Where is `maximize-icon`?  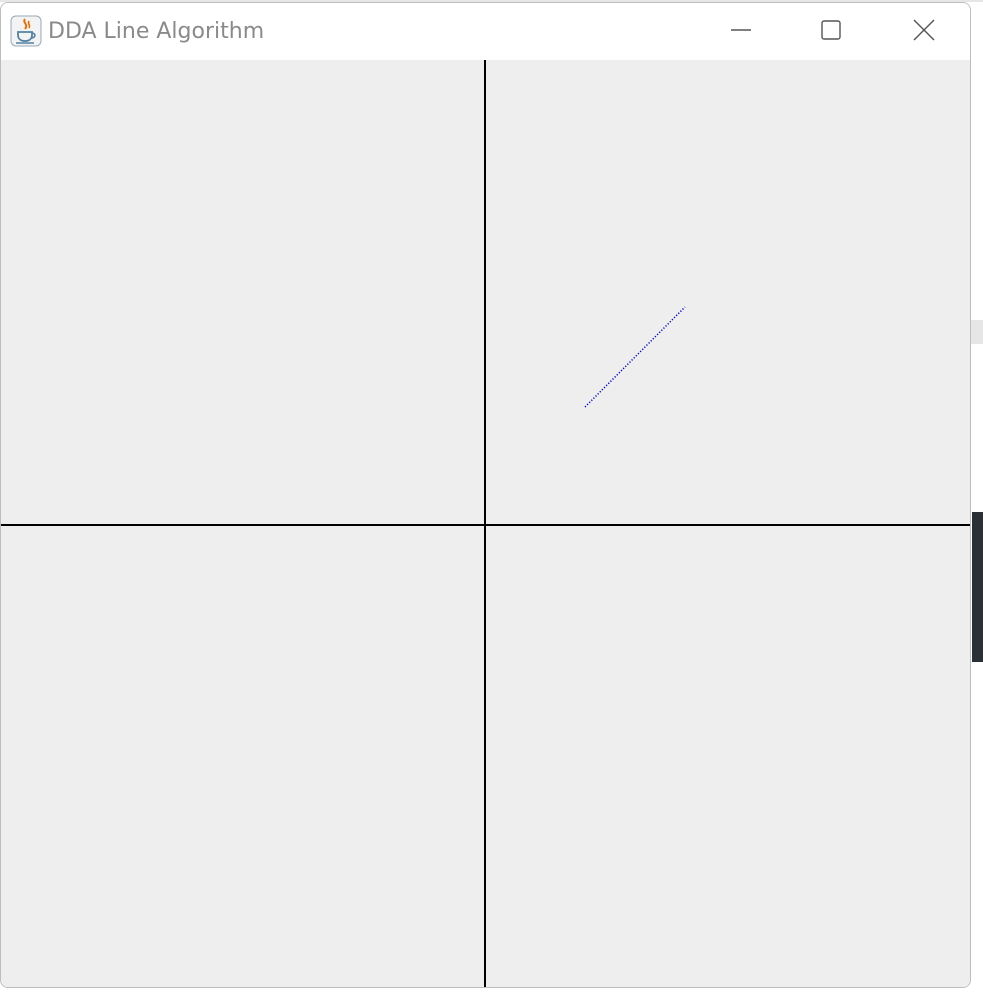
maximize-icon is located at coordinates (831, 32).